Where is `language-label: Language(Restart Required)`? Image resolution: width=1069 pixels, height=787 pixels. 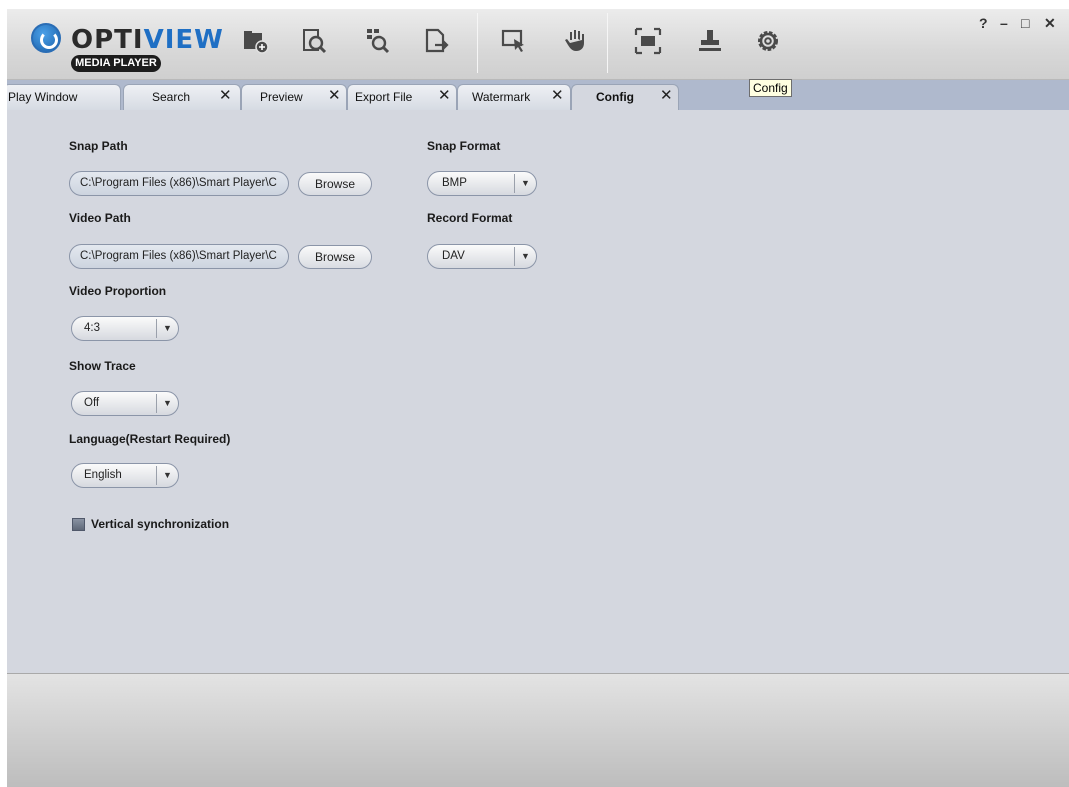
language-label: Language(Restart Required) is located at coordinates (150, 439).